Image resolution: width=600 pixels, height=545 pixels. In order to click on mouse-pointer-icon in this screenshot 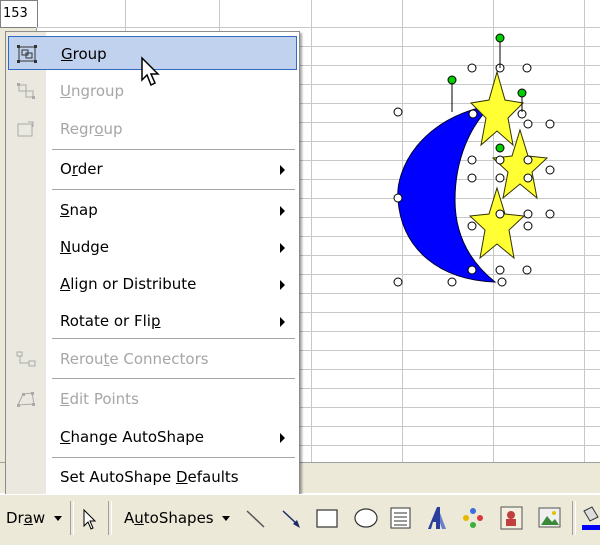, I will do `click(150, 71)`.